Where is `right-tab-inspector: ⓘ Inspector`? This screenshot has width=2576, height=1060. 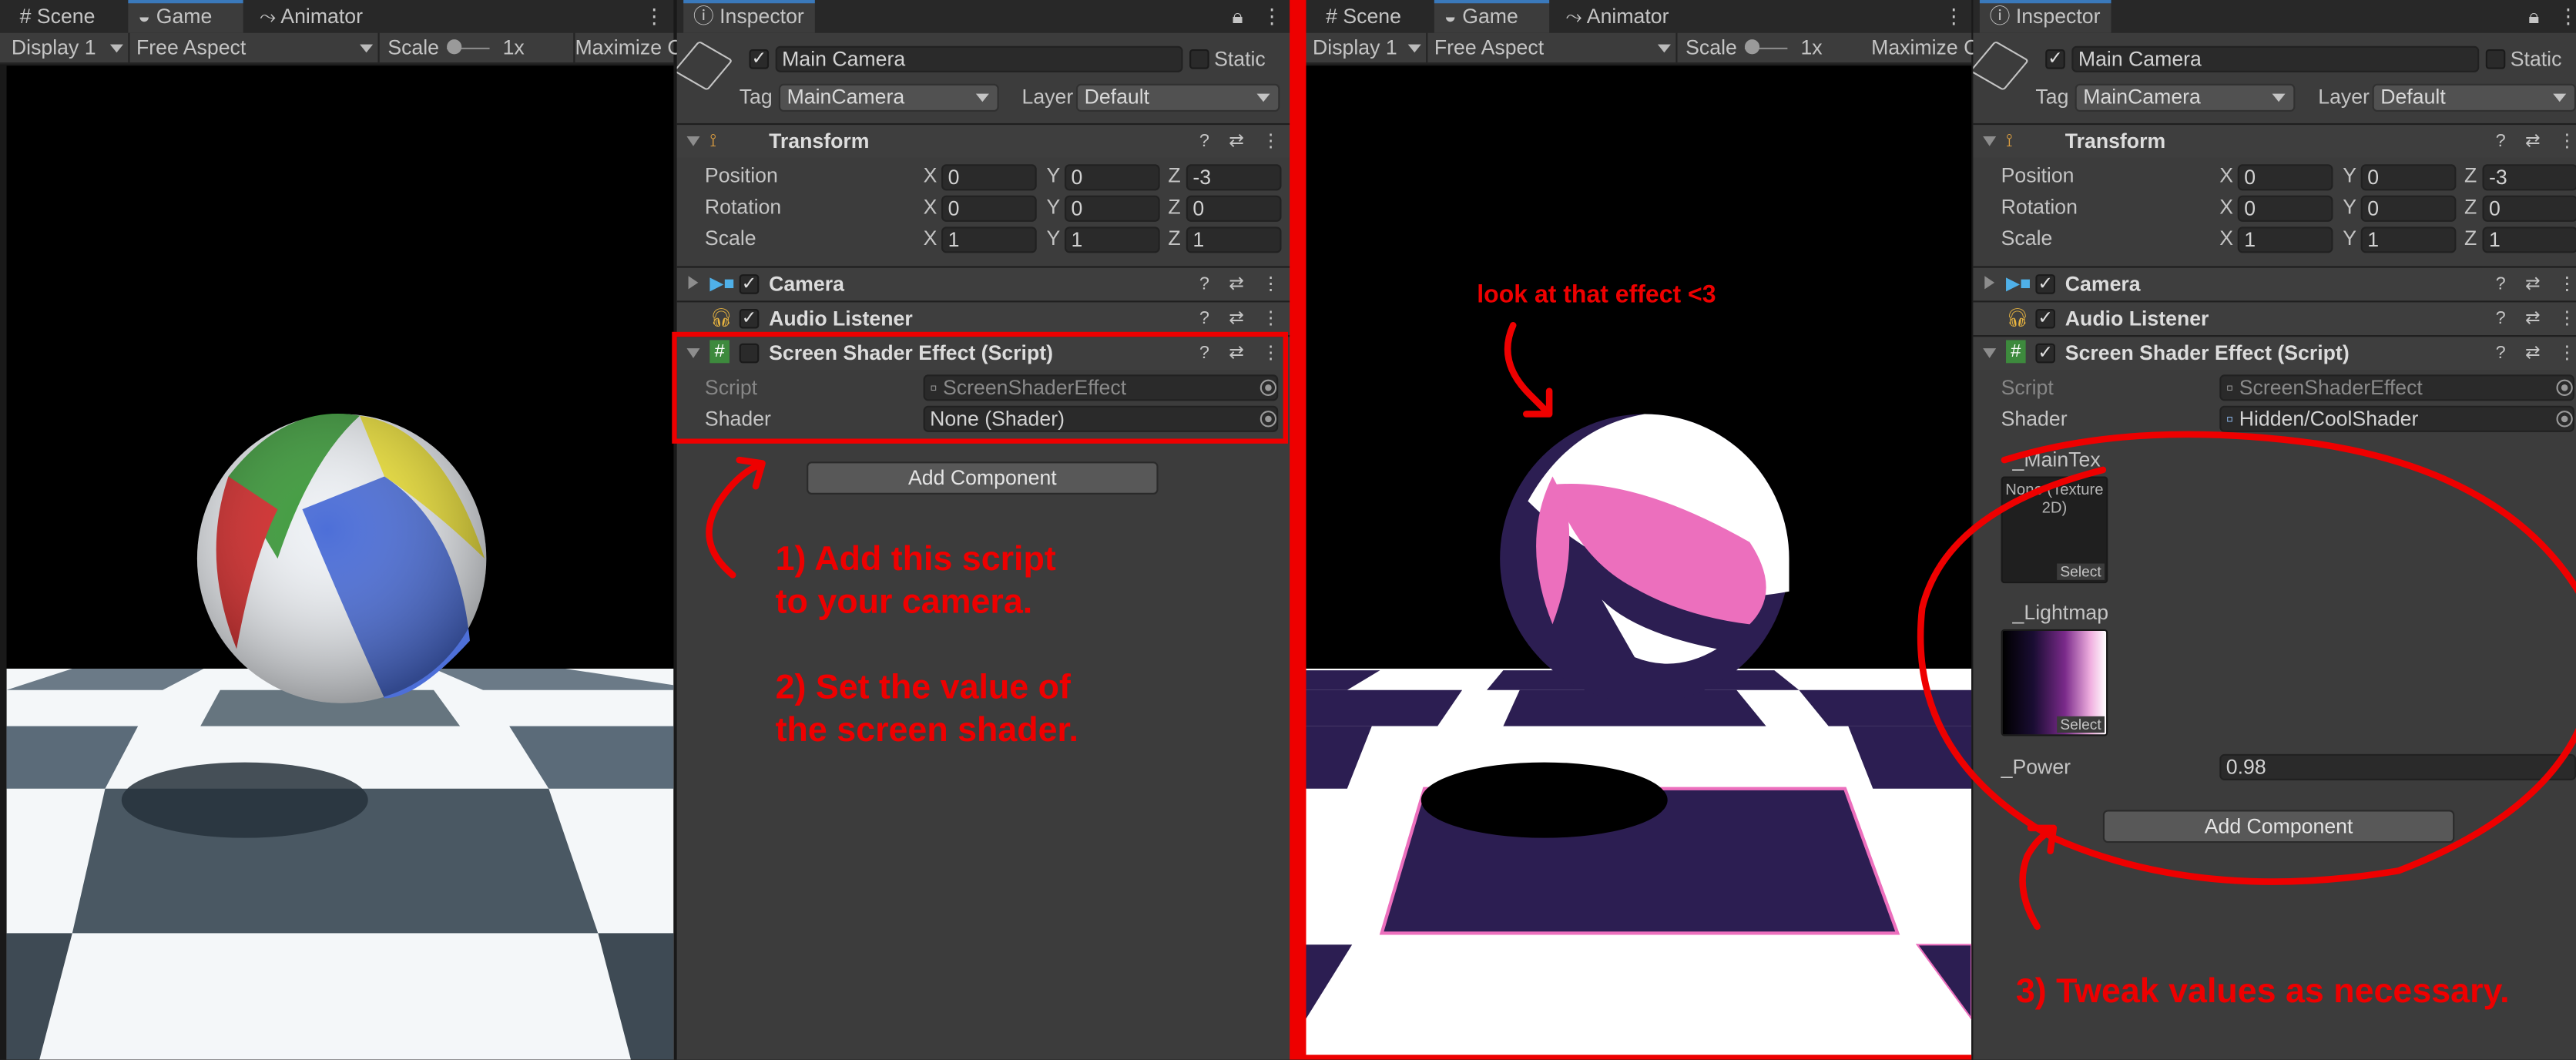 right-tab-inspector: ⓘ Inspector is located at coordinates (2045, 16).